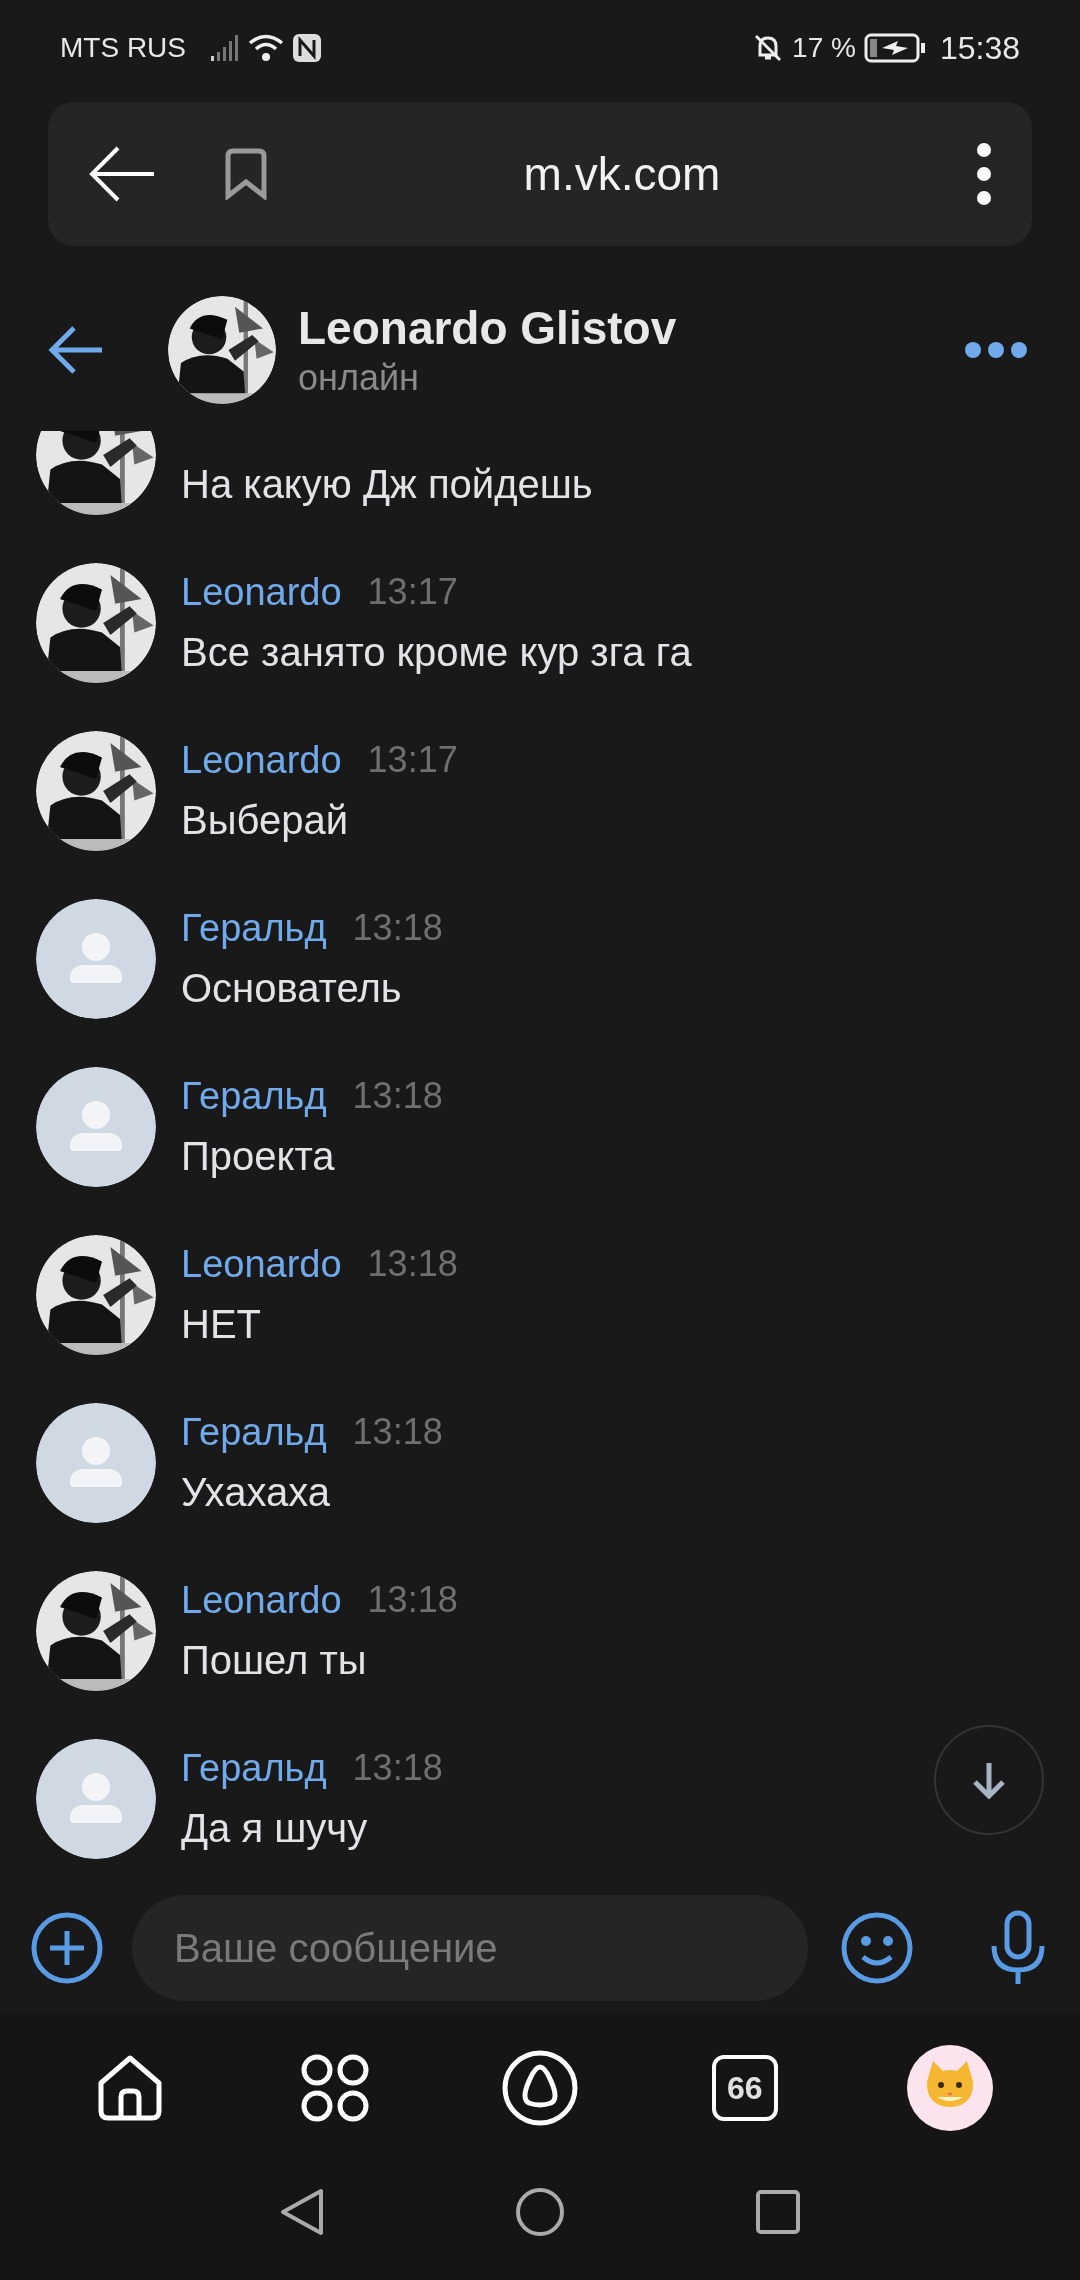 Image resolution: width=1080 pixels, height=2280 pixels. What do you see at coordinates (824, 48) in the screenshot?
I see `battery-percent: 17 %` at bounding box center [824, 48].